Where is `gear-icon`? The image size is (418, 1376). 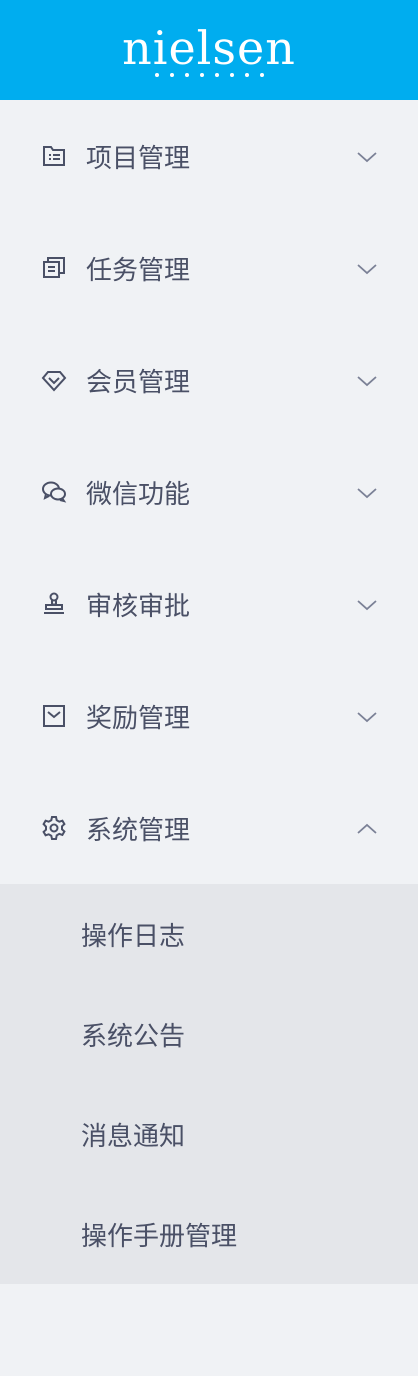
gear-icon is located at coordinates (54, 828).